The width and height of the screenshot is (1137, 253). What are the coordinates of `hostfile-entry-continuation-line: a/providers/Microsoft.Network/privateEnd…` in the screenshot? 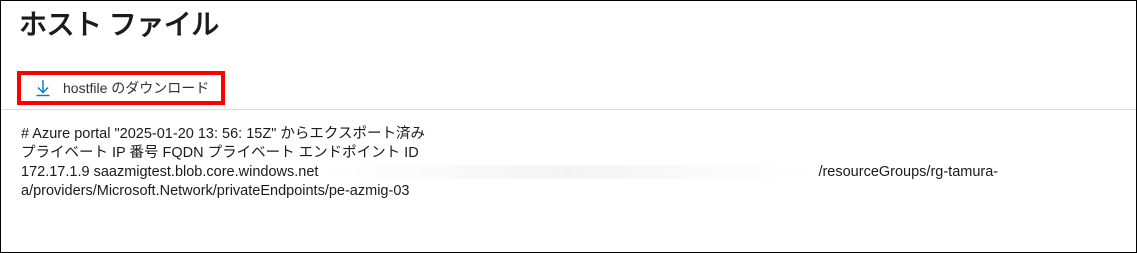 It's located at (215, 191).